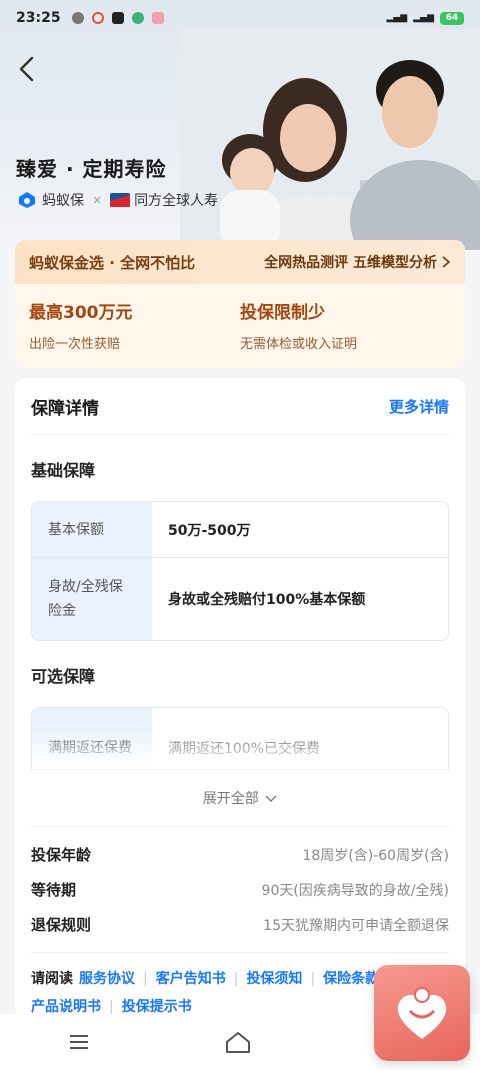 The height and width of the screenshot is (1070, 480). Describe the element at coordinates (52, 979) in the screenshot. I see `docs-label: 请阅读` at that location.